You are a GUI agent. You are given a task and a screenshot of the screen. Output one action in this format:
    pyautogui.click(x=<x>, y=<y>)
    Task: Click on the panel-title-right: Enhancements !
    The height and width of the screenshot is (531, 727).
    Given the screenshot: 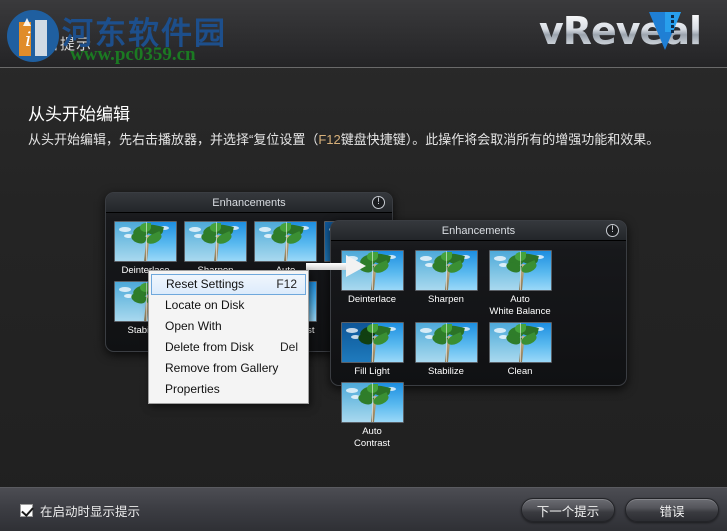 What is the action you would take?
    pyautogui.click(x=478, y=231)
    